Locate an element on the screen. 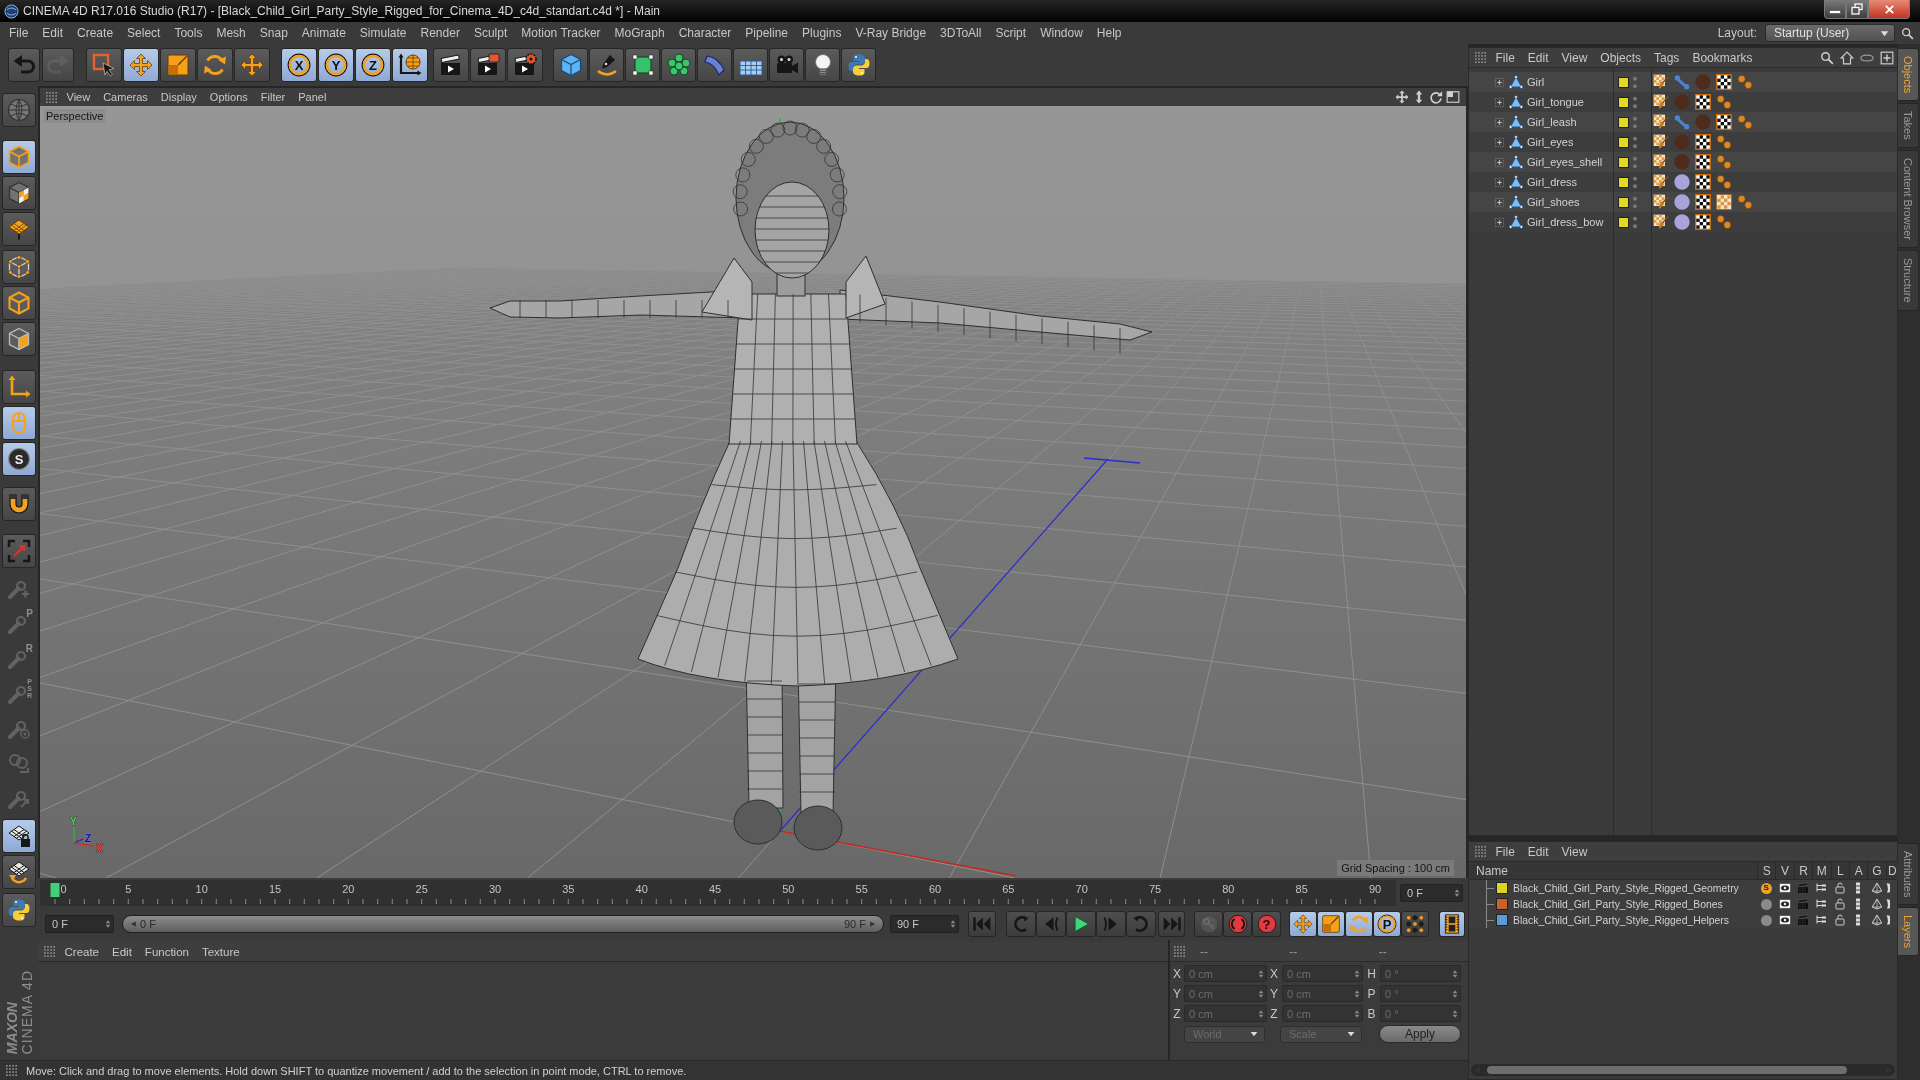 The height and width of the screenshot is (1080, 1920). menu-item: Motion Tracker is located at coordinates (561, 33).